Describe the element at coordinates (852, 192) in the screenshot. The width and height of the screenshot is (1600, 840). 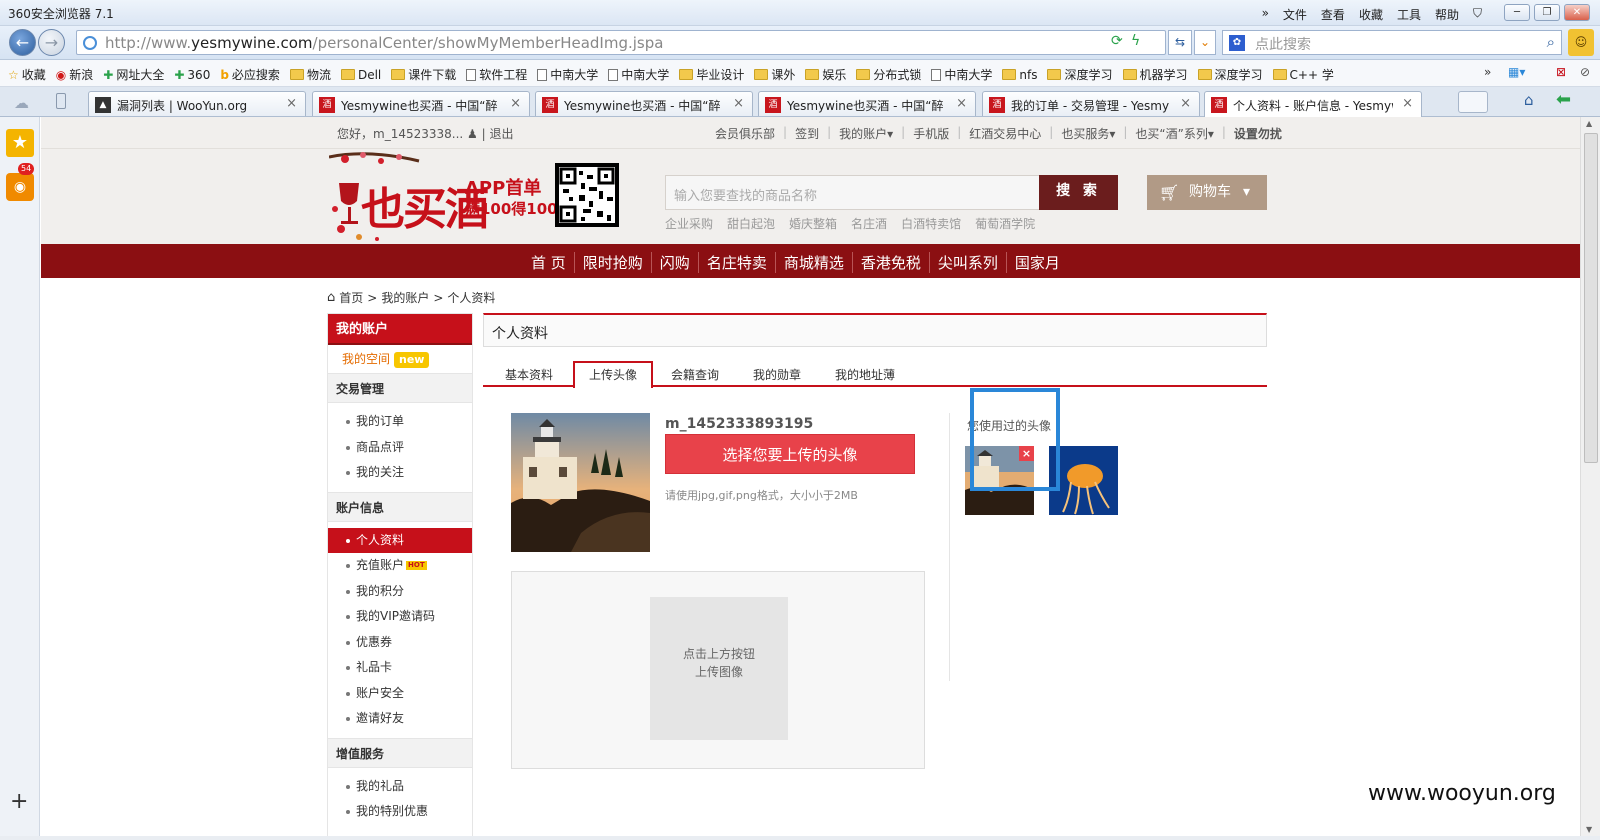
I see `site-search-input: 输入您要查找的商品名称` at that location.